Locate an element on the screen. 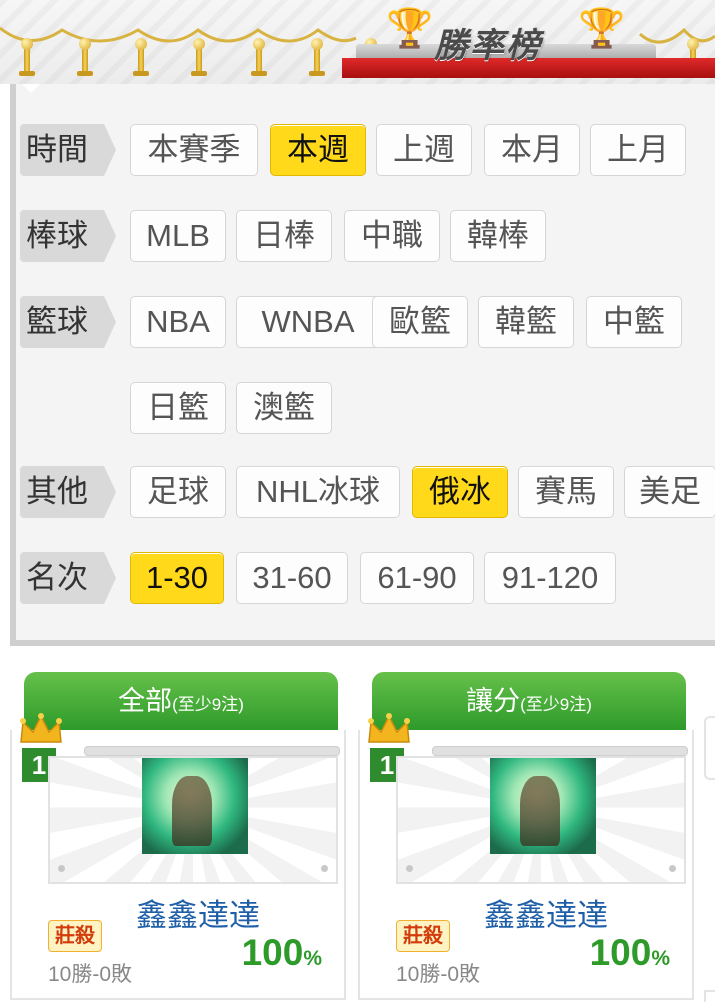 The width and height of the screenshot is (715, 1002). card-title: 讓分 is located at coordinates (493, 701).